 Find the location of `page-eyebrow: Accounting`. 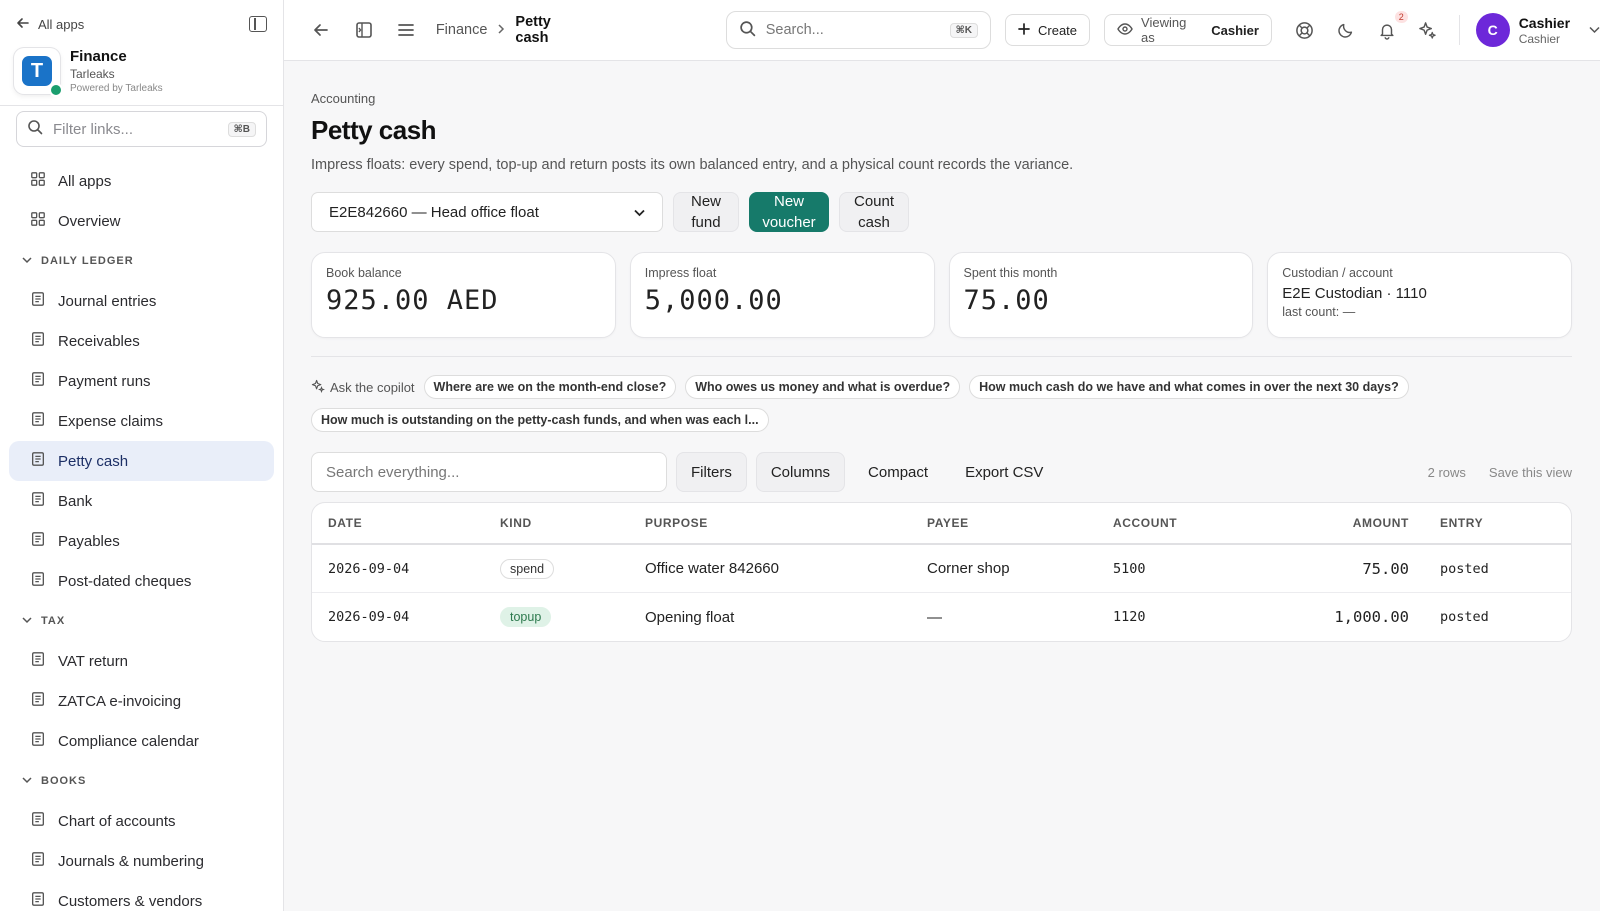

page-eyebrow: Accounting is located at coordinates (343, 98).